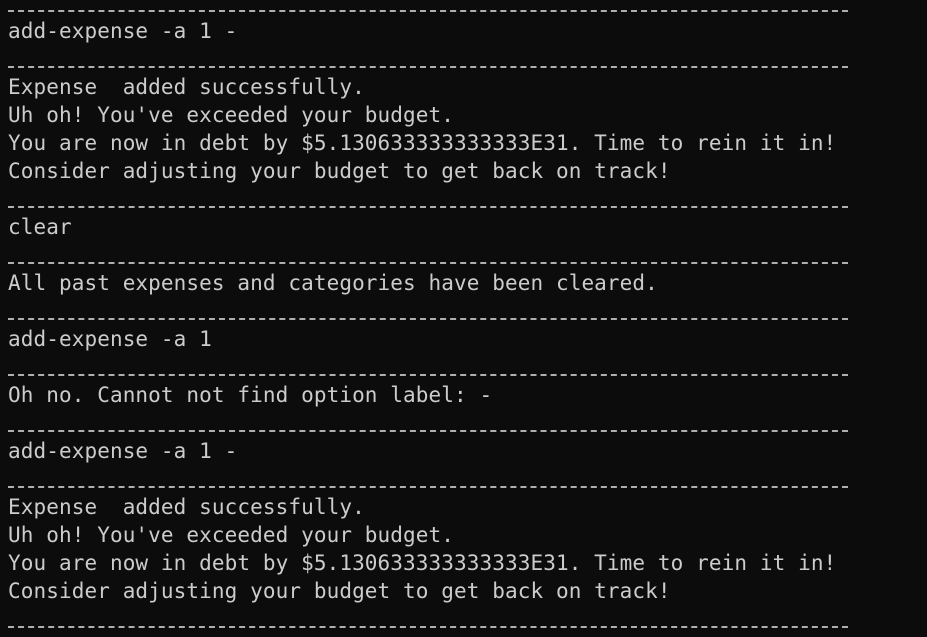 This screenshot has width=927, height=637. Describe the element at coordinates (40, 227) in the screenshot. I see `terminal-line: clear` at that location.